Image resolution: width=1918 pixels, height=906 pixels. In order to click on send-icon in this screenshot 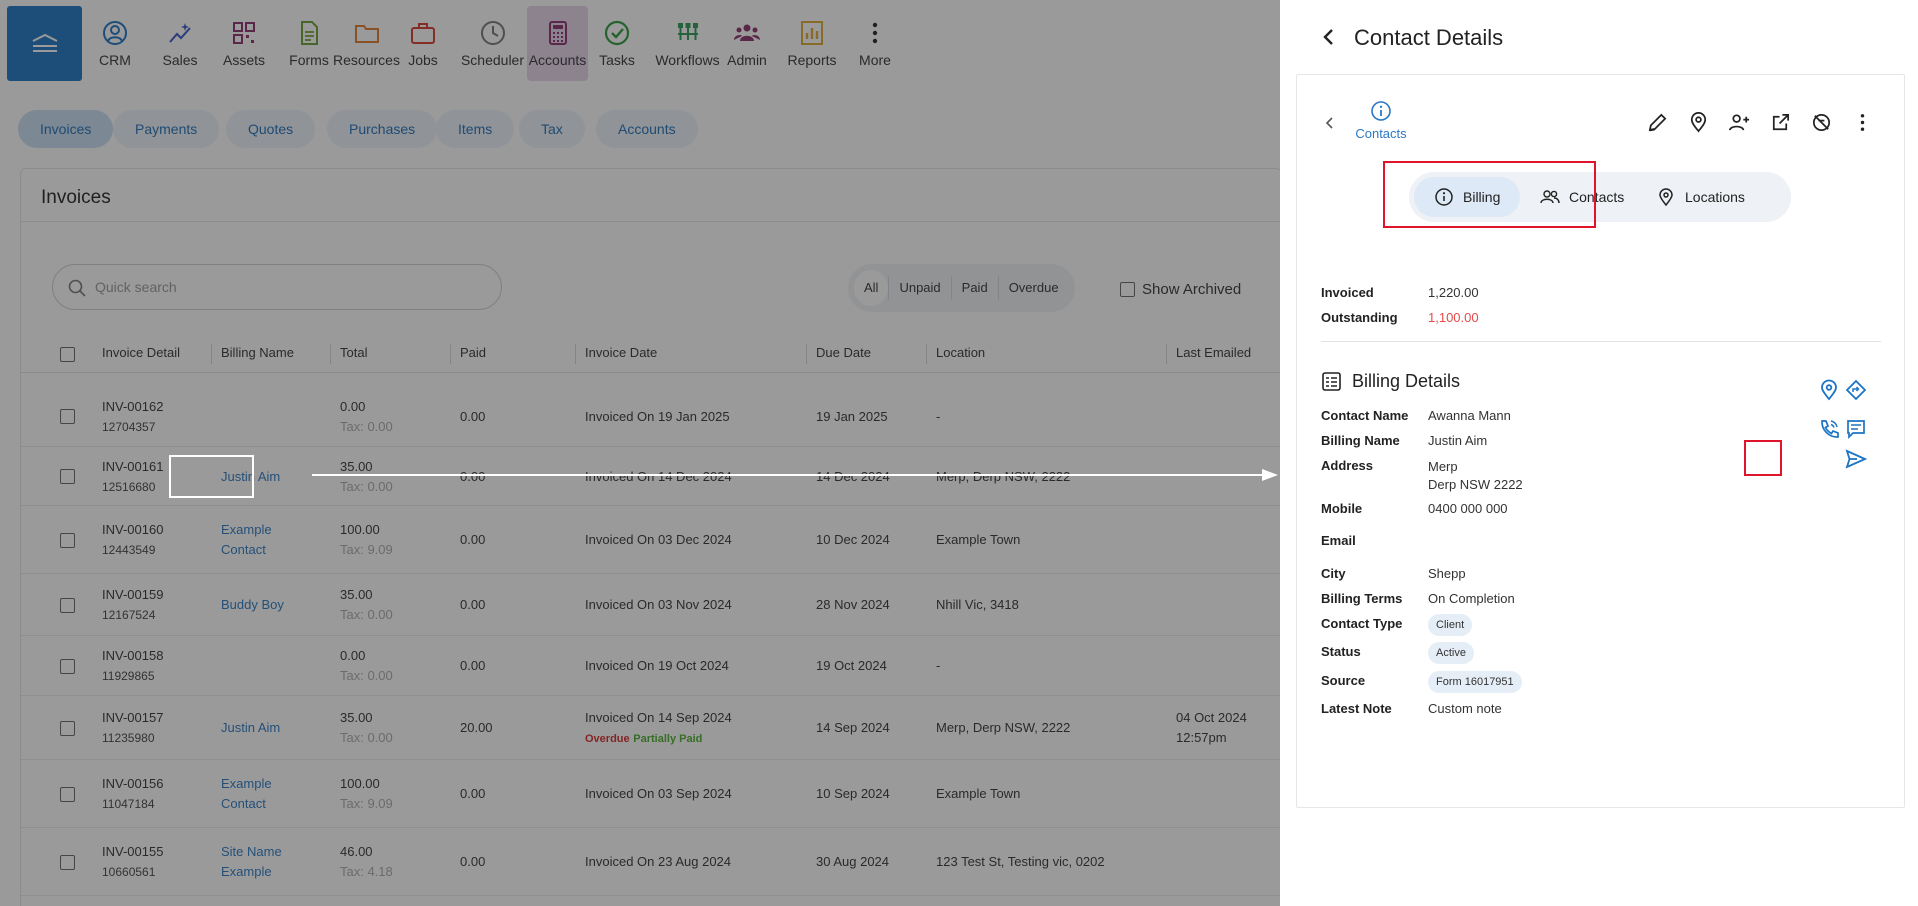, I will do `click(1856, 459)`.